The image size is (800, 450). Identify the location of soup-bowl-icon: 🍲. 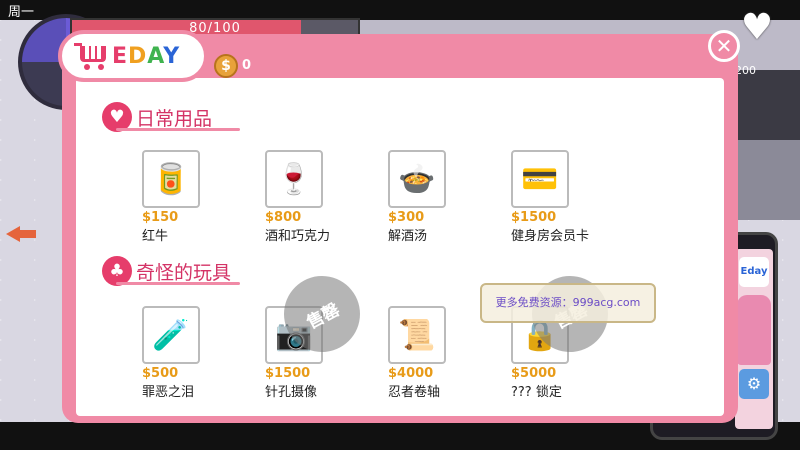
(417, 179).